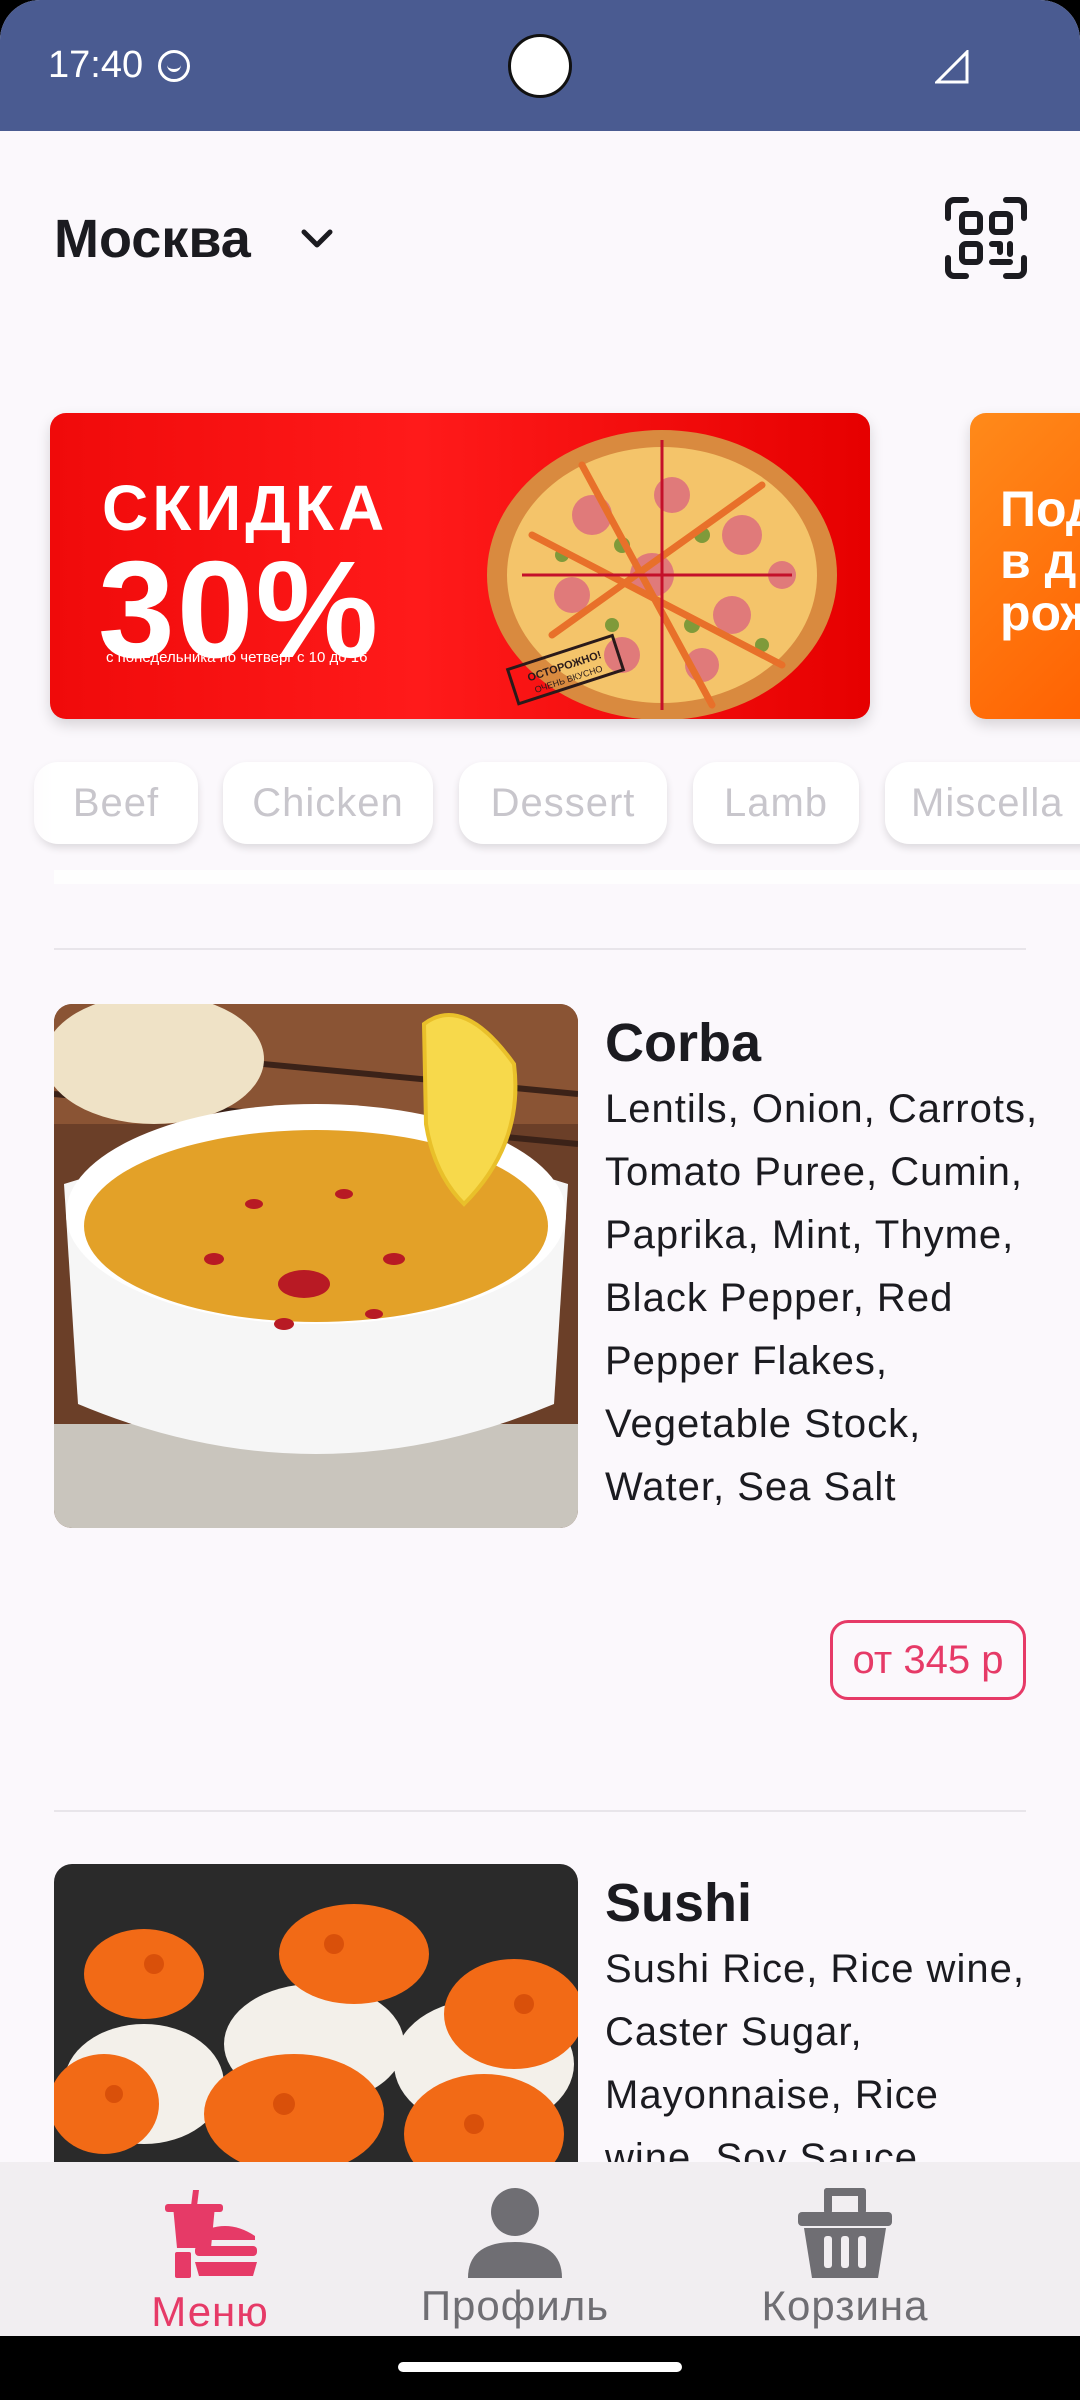  I want to click on soup-image, so click(316, 1266).